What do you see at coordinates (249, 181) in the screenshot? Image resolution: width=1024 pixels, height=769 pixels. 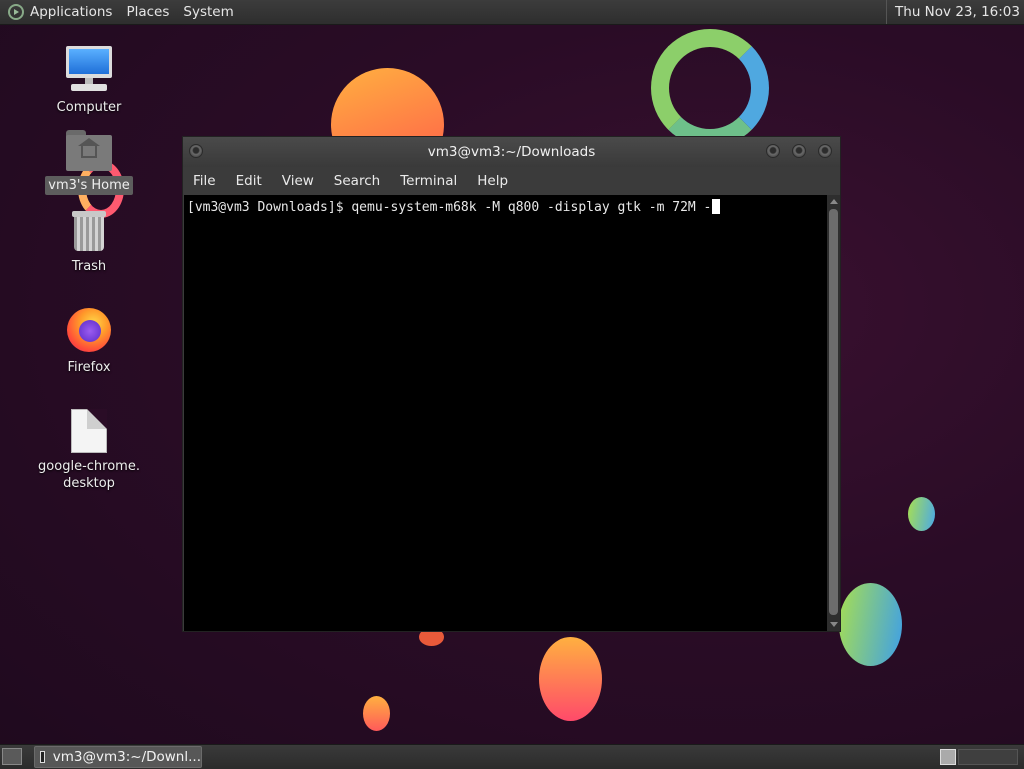 I see `menu-edit: Edit` at bounding box center [249, 181].